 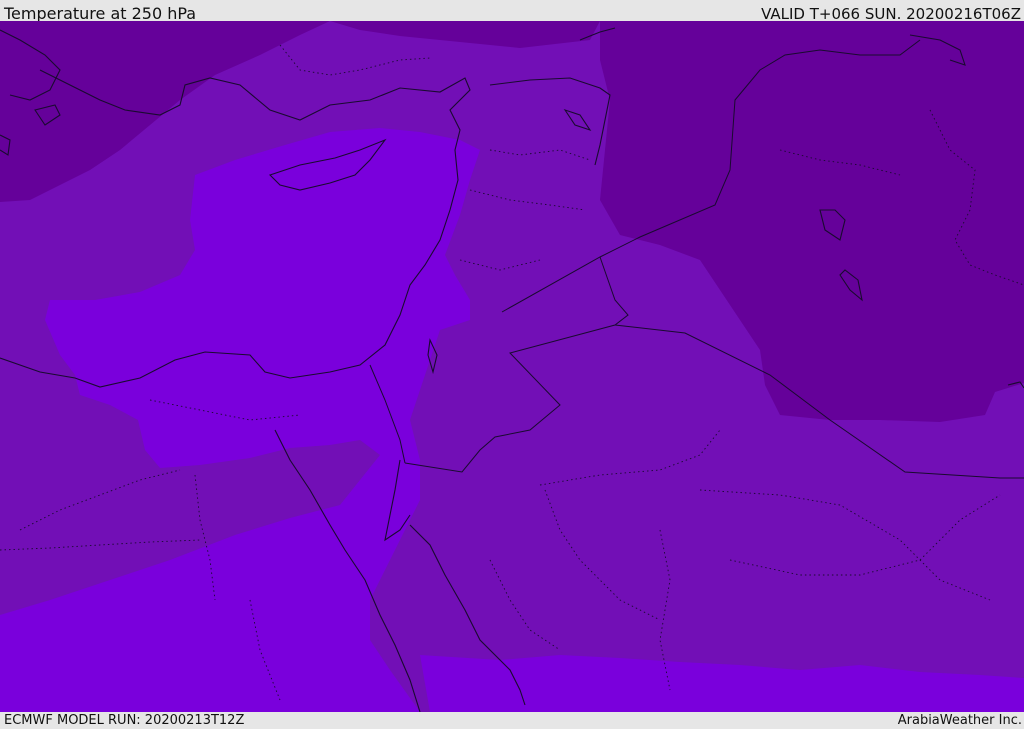 What do you see at coordinates (959, 720) in the screenshot?
I see `credit-label: ArabiaWeather Inc.` at bounding box center [959, 720].